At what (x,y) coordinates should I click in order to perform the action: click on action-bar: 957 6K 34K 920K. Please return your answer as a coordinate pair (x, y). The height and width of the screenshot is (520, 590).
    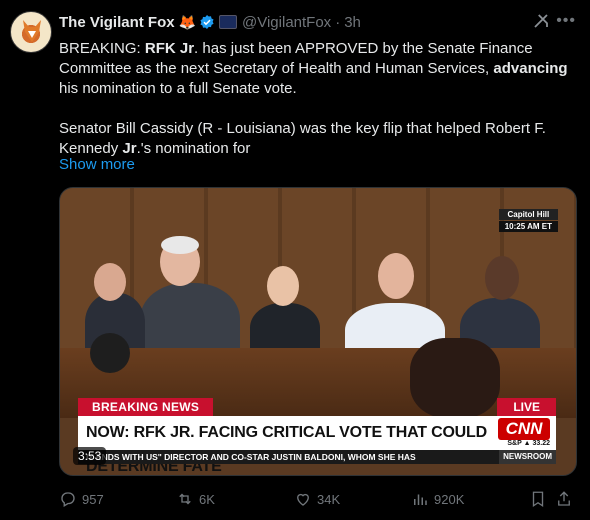
    Looking at the image, I should click on (319, 501).